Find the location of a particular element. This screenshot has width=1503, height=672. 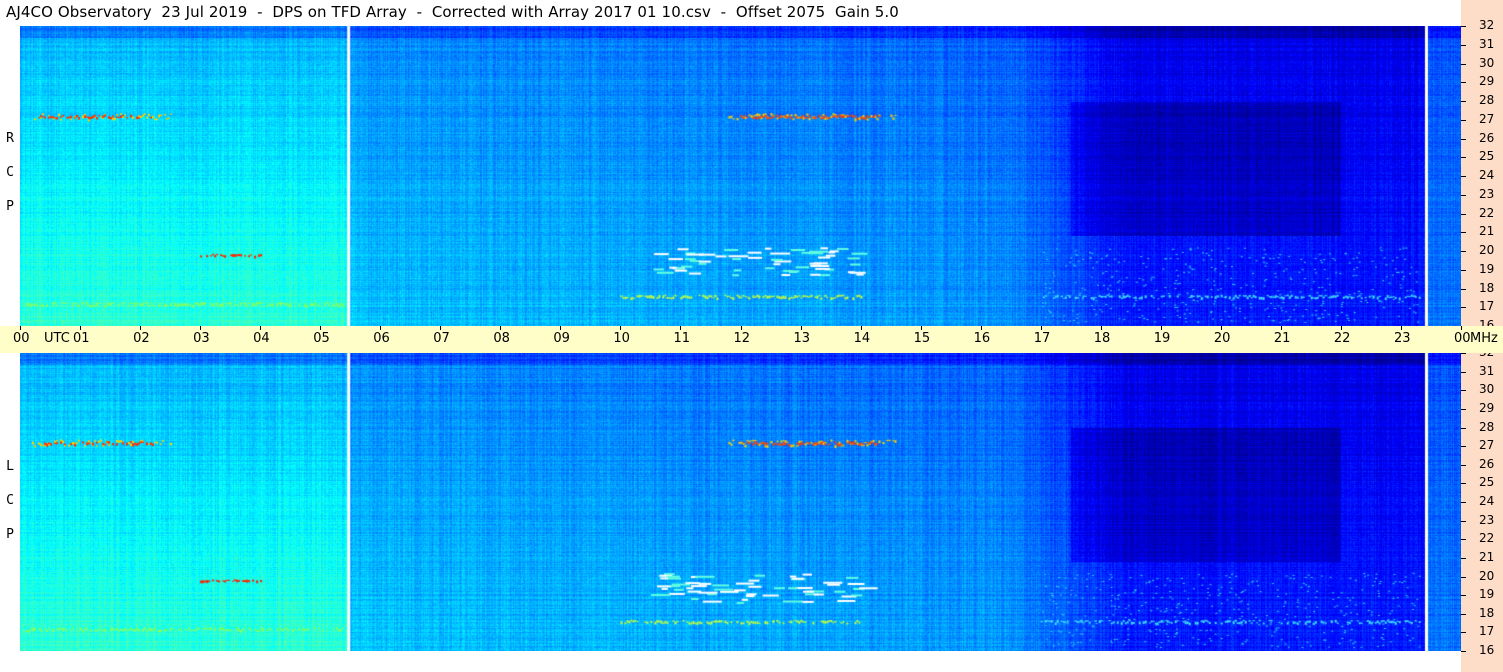

frequency-axis-tick-label: 18 is located at coordinates (1487, 287).